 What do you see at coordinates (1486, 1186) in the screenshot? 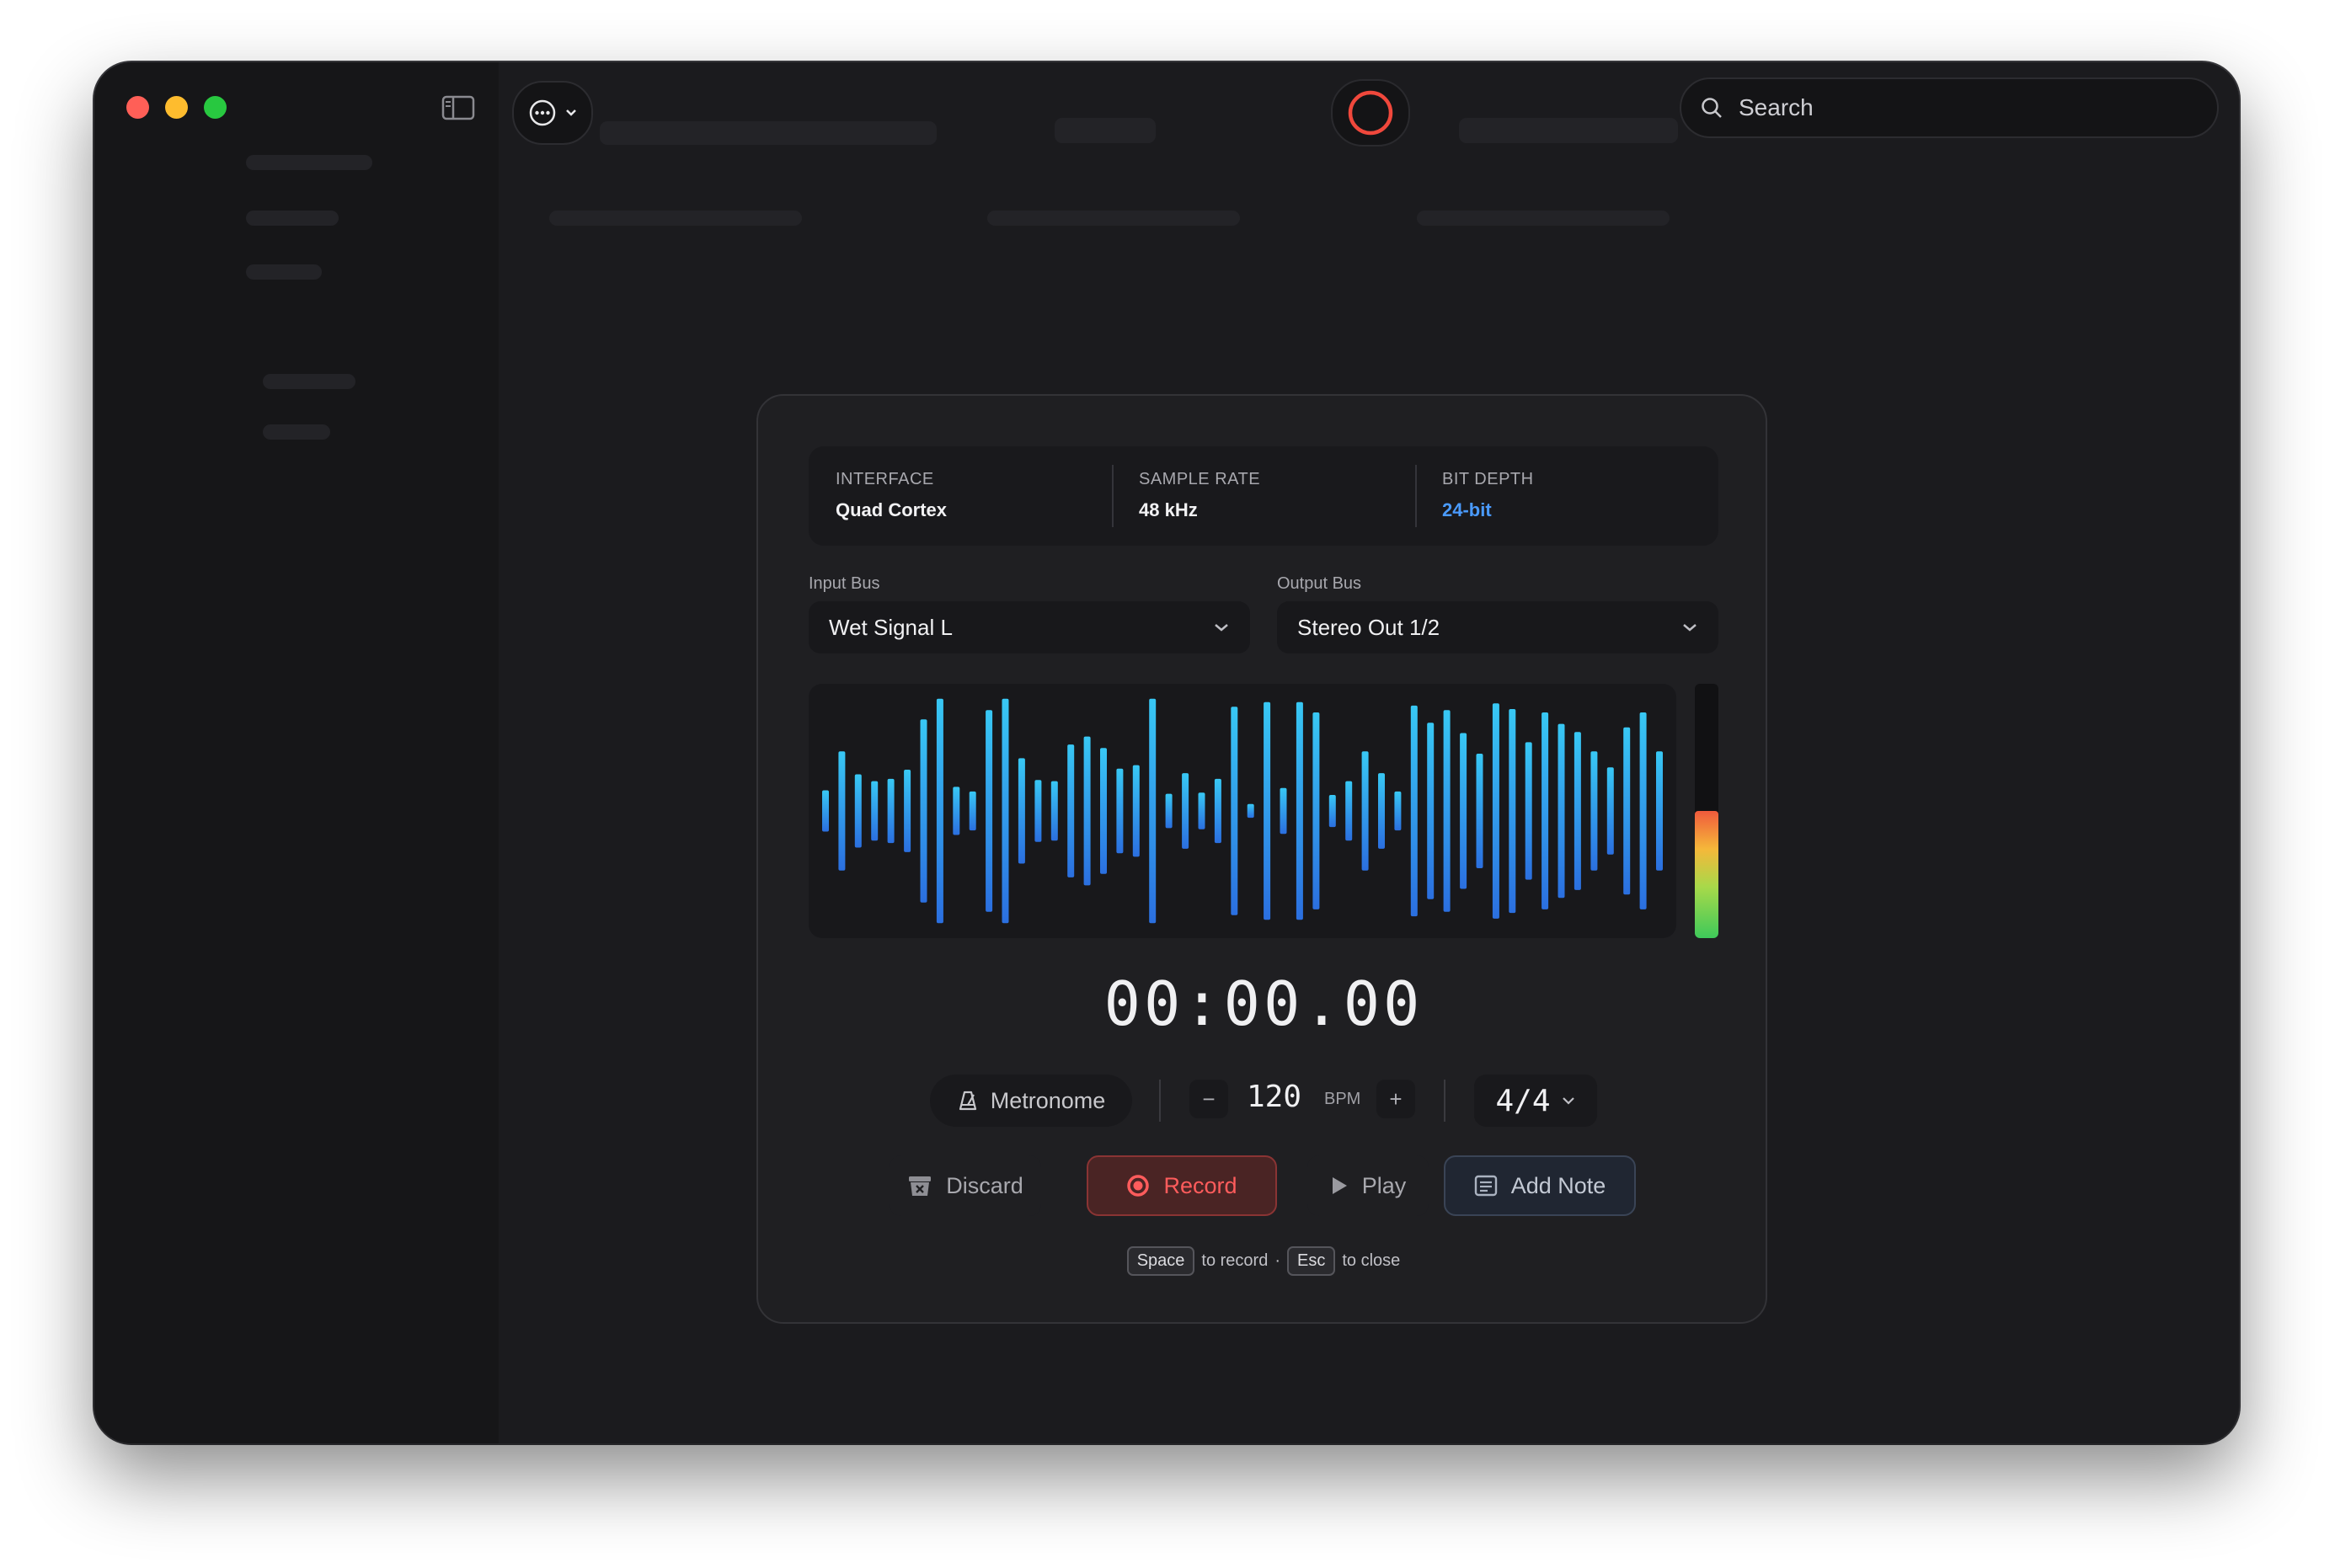
I see `note-icon` at bounding box center [1486, 1186].